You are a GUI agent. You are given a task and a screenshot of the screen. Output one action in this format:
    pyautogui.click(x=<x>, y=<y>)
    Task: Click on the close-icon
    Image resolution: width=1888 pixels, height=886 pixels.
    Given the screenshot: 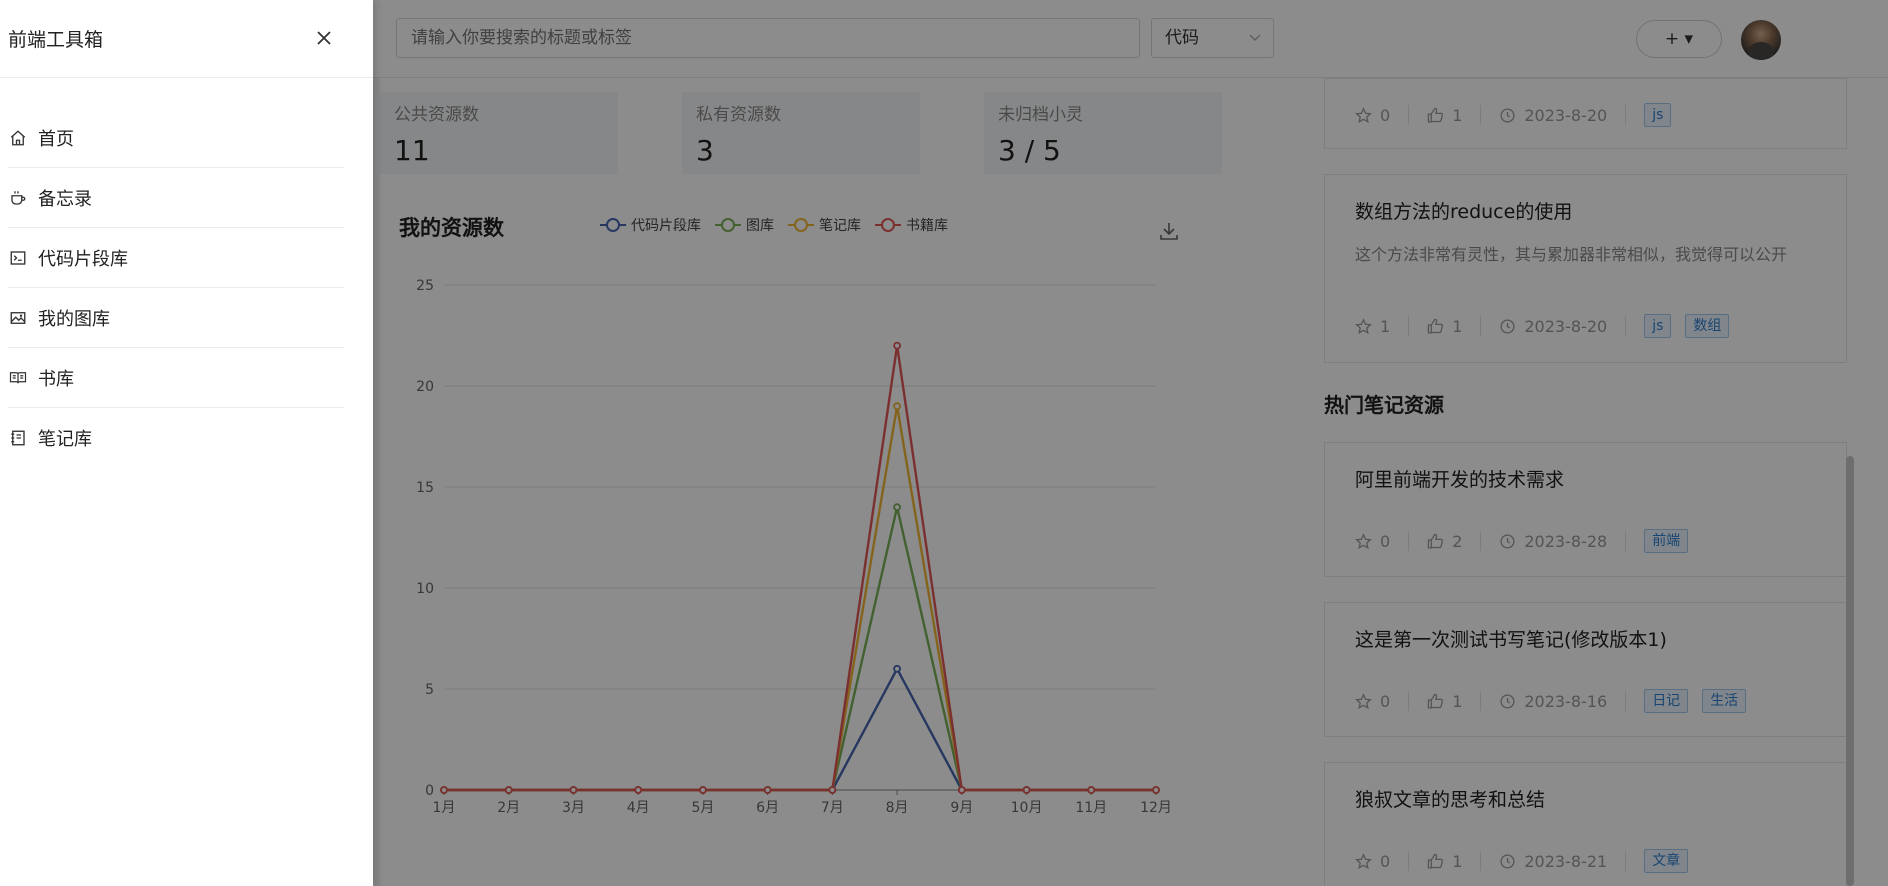 What is the action you would take?
    pyautogui.click(x=324, y=38)
    